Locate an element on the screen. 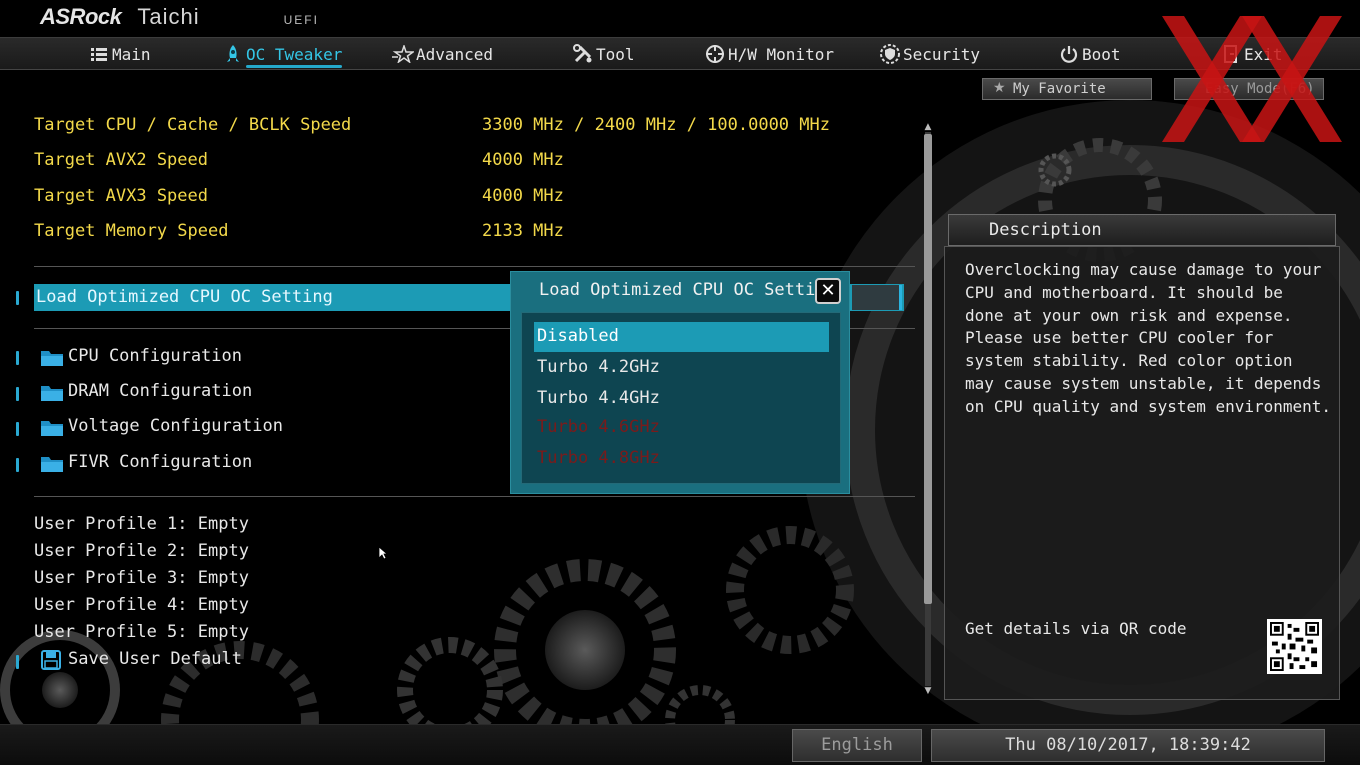 This screenshot has height=765, width=1360. option-disabled: Disabled is located at coordinates (681, 337).